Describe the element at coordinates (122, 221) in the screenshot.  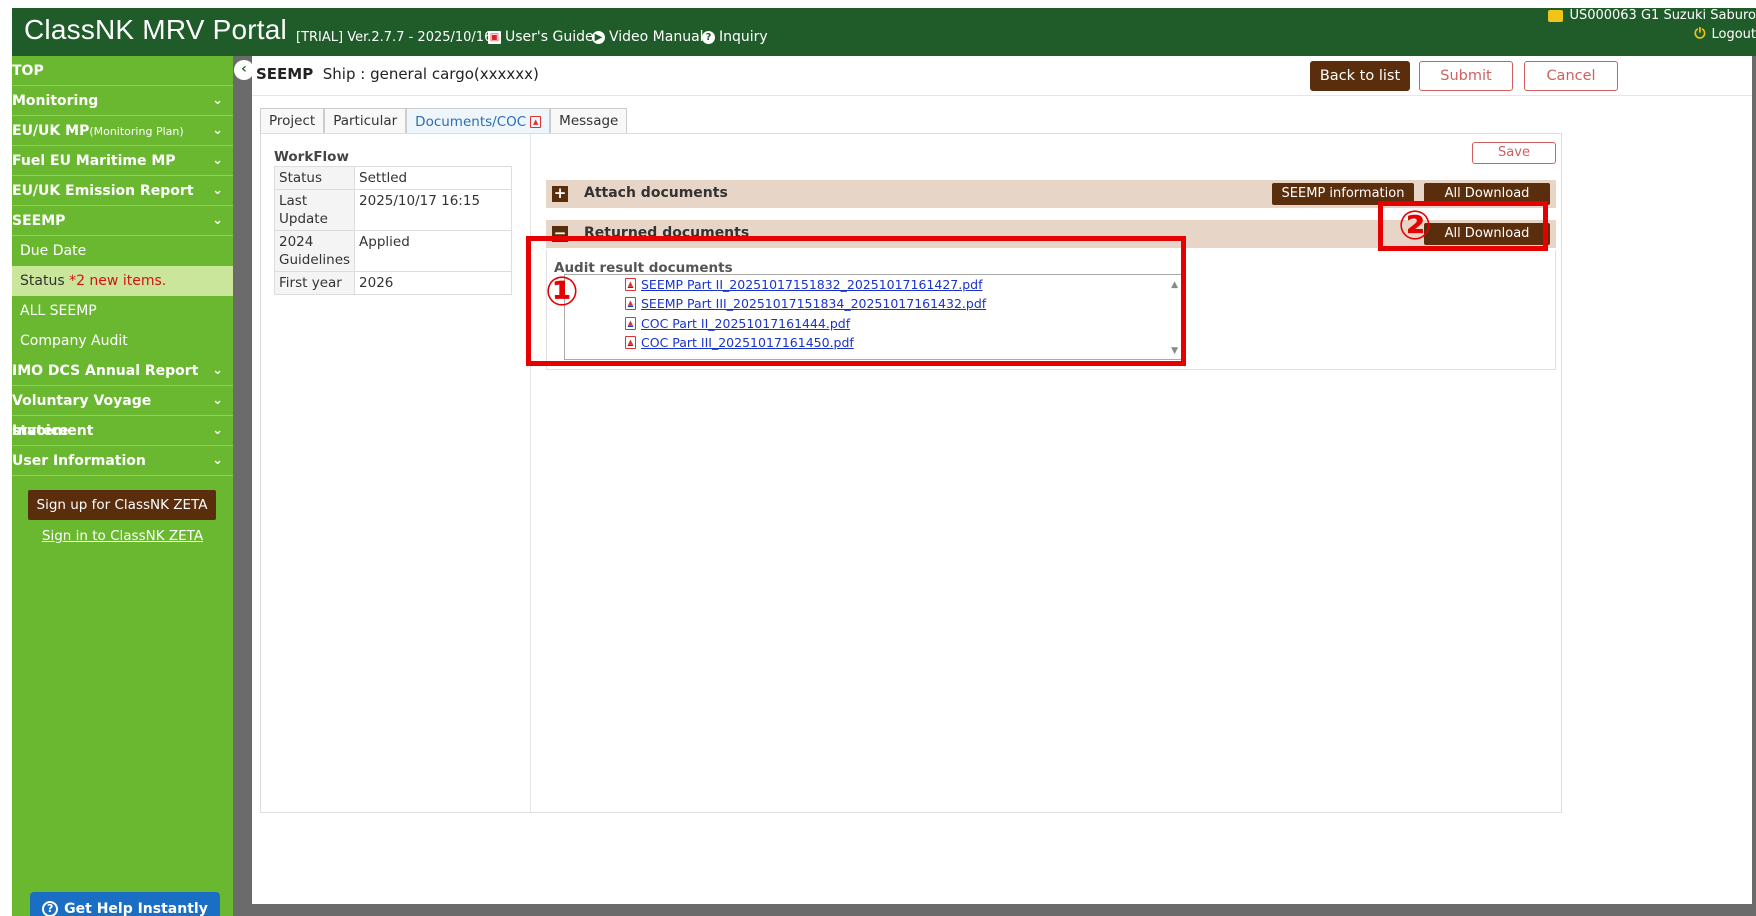
I see `sidebar-item-seemp: SEEMP ⌄` at that location.